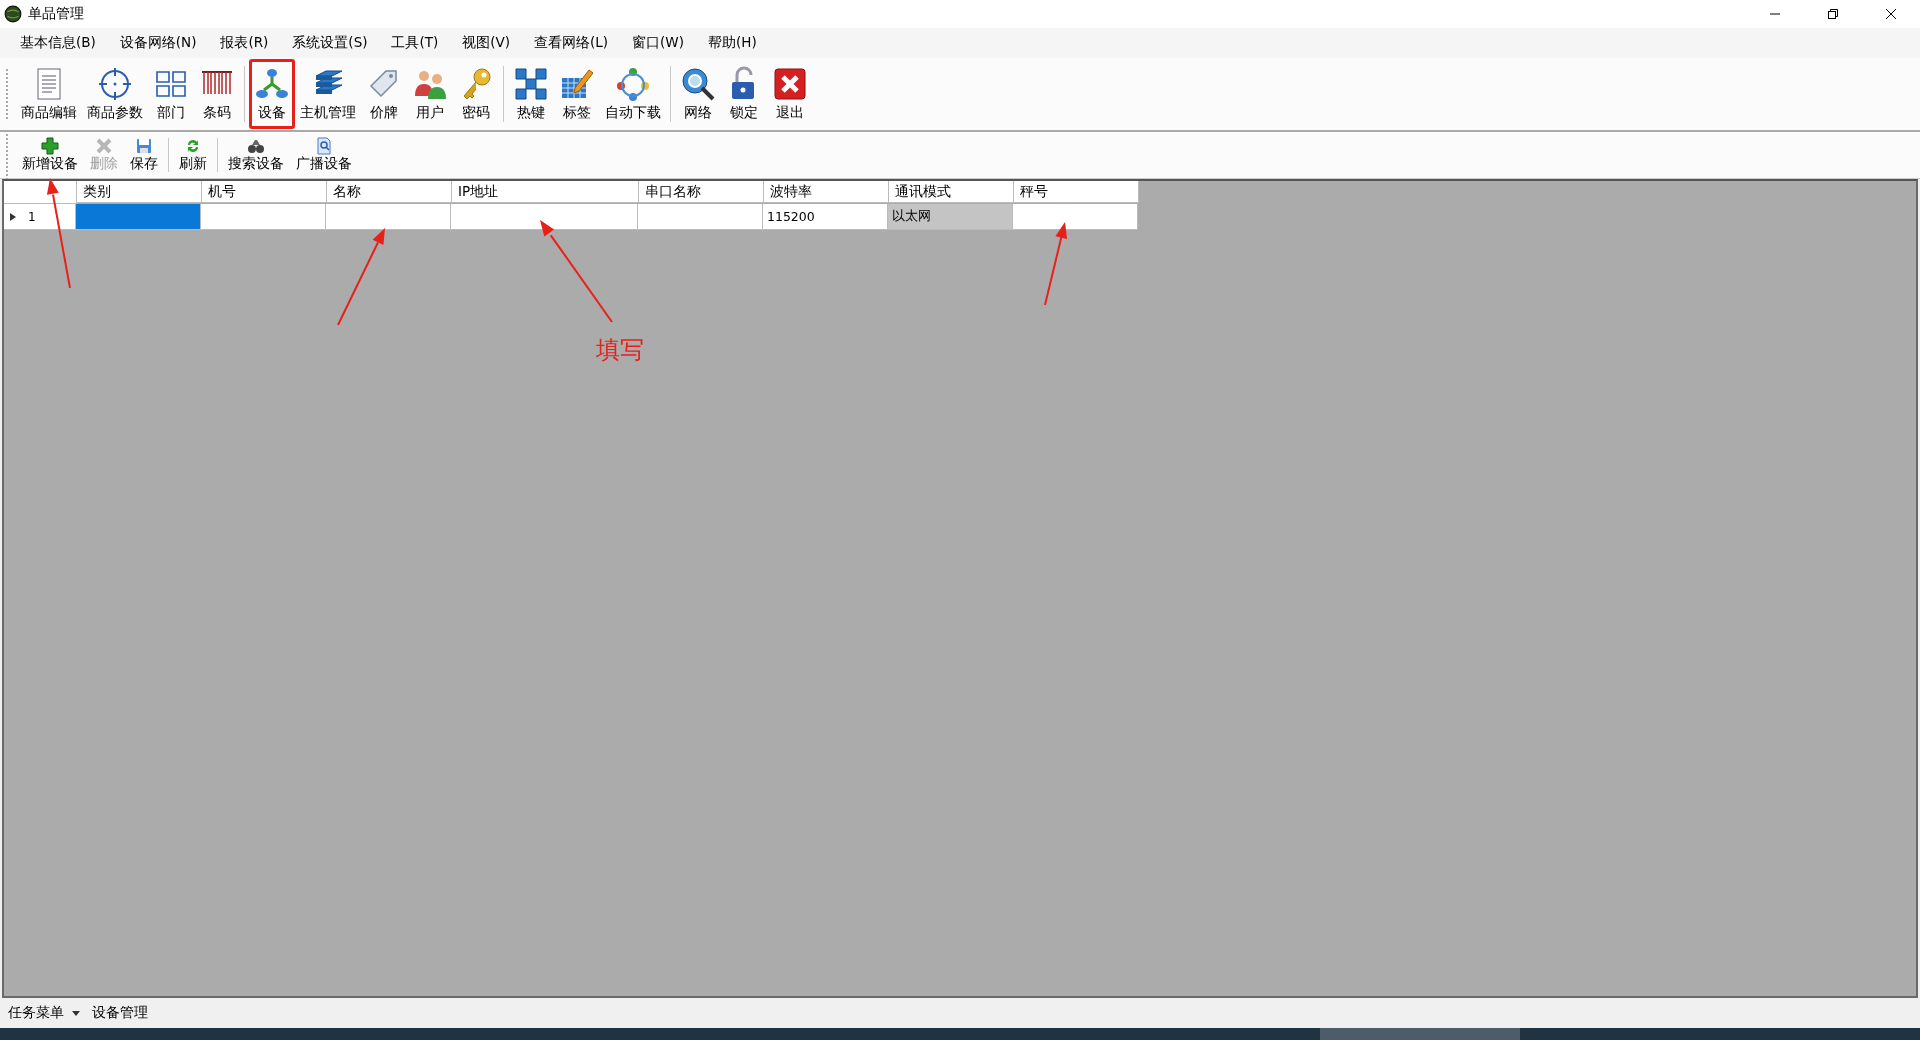 The image size is (1920, 1040). Describe the element at coordinates (158, 43) in the screenshot. I see `menu-item: 设备网络(N)` at that location.